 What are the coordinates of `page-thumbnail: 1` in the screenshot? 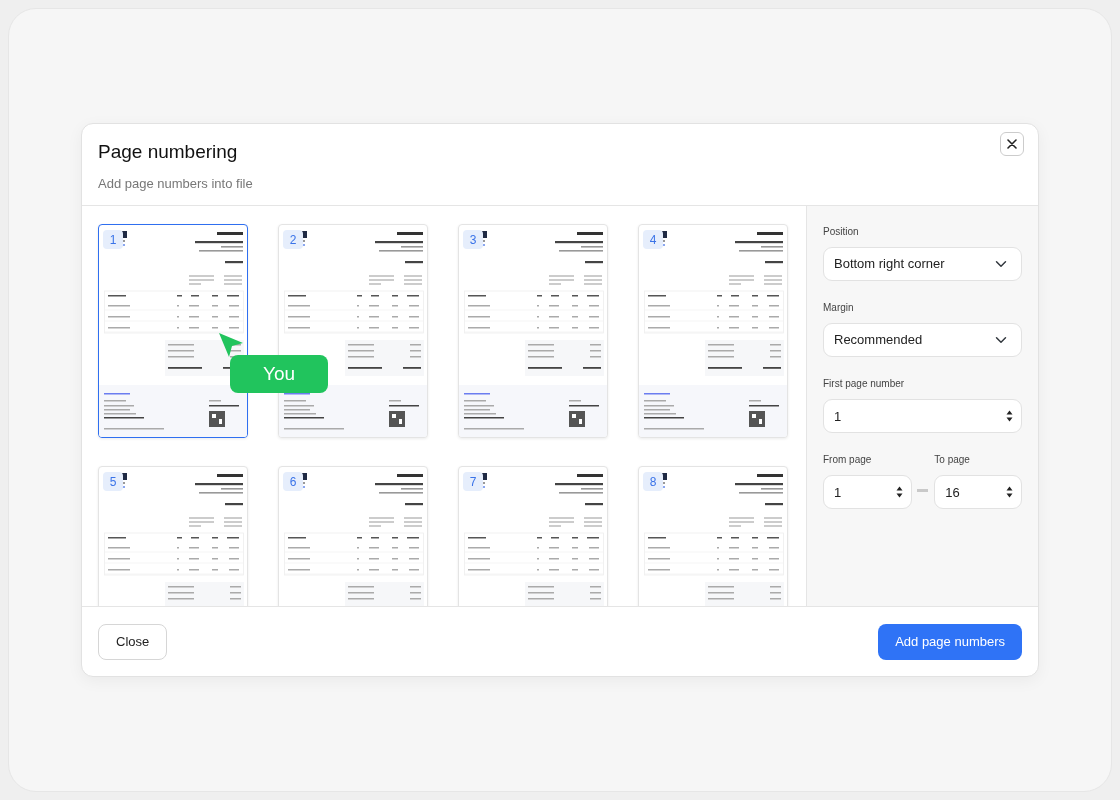 It's located at (173, 331).